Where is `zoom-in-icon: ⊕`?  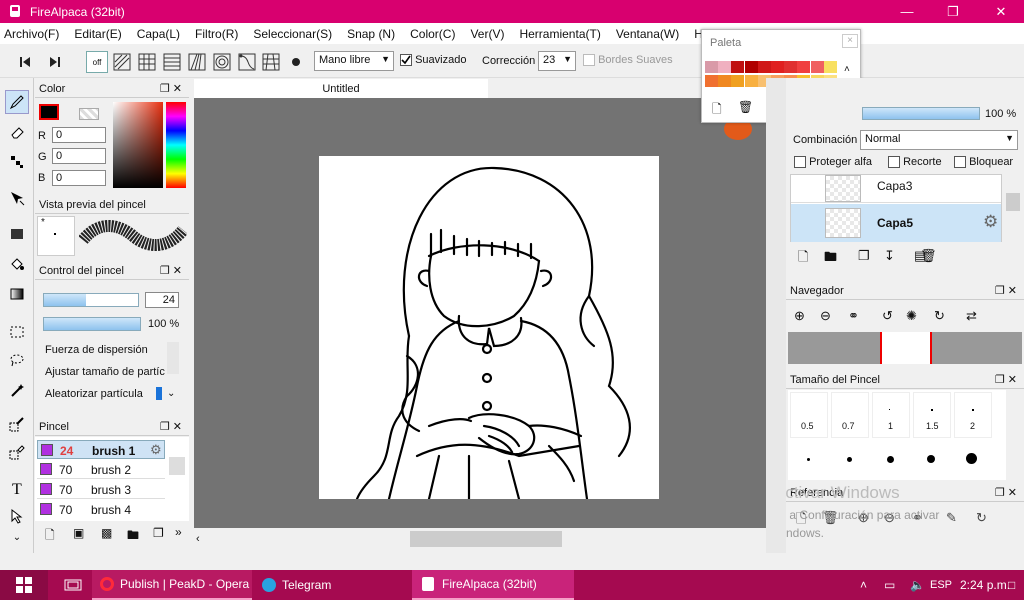
zoom-in-icon: ⊕ is located at coordinates (799, 316).